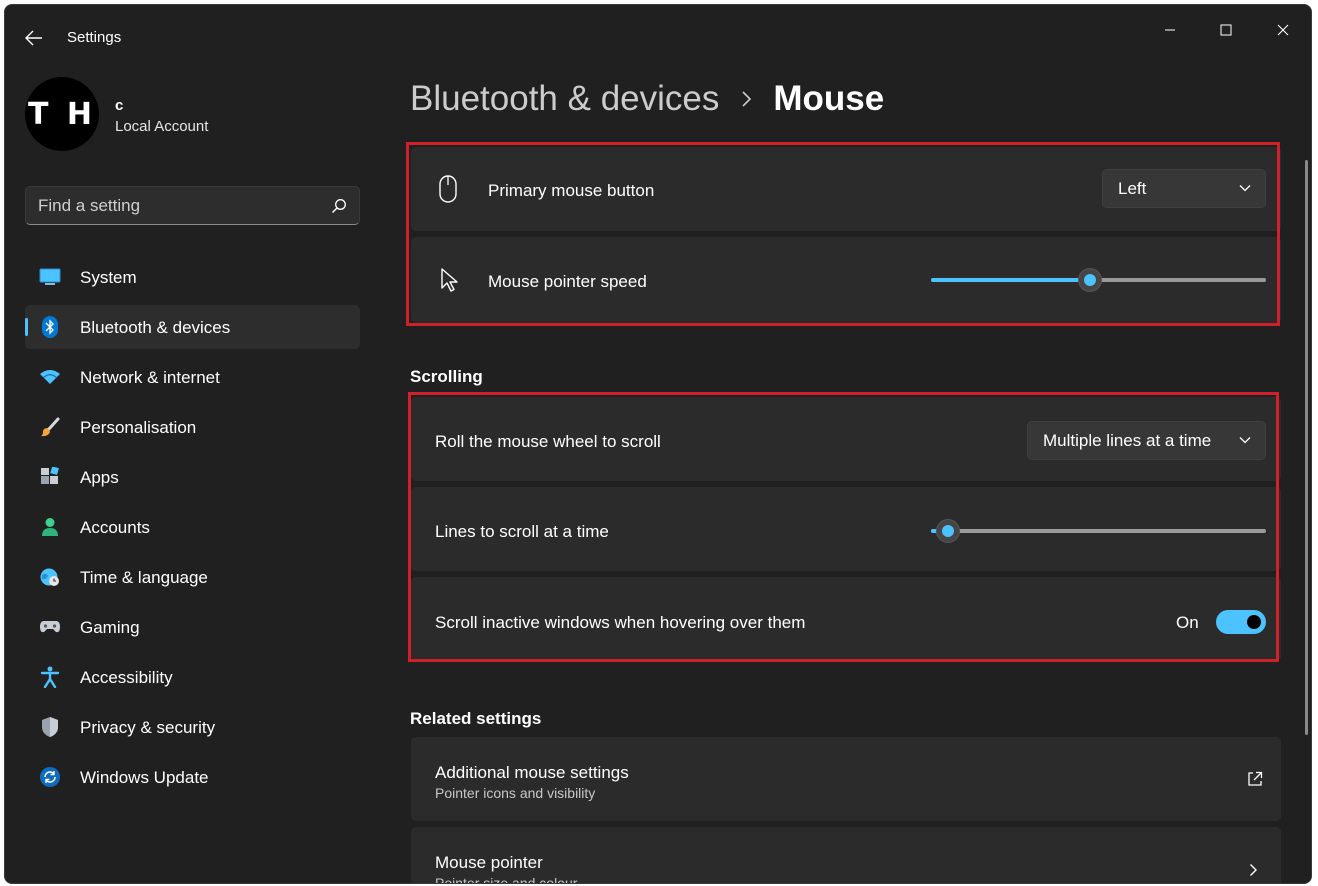  What do you see at coordinates (506, 879) in the screenshot?
I see `mouse-pointer-sub: Pointer size and colour` at bounding box center [506, 879].